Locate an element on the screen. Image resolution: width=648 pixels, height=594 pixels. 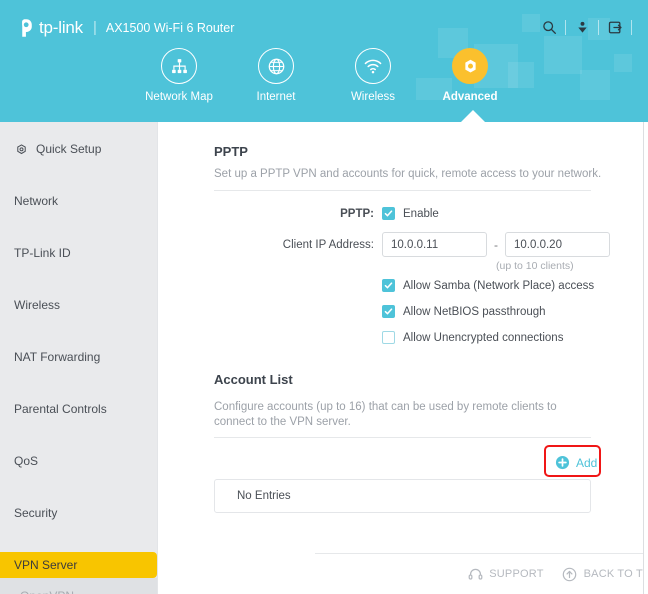
client-ip-start-input is located at coordinates (434, 244).